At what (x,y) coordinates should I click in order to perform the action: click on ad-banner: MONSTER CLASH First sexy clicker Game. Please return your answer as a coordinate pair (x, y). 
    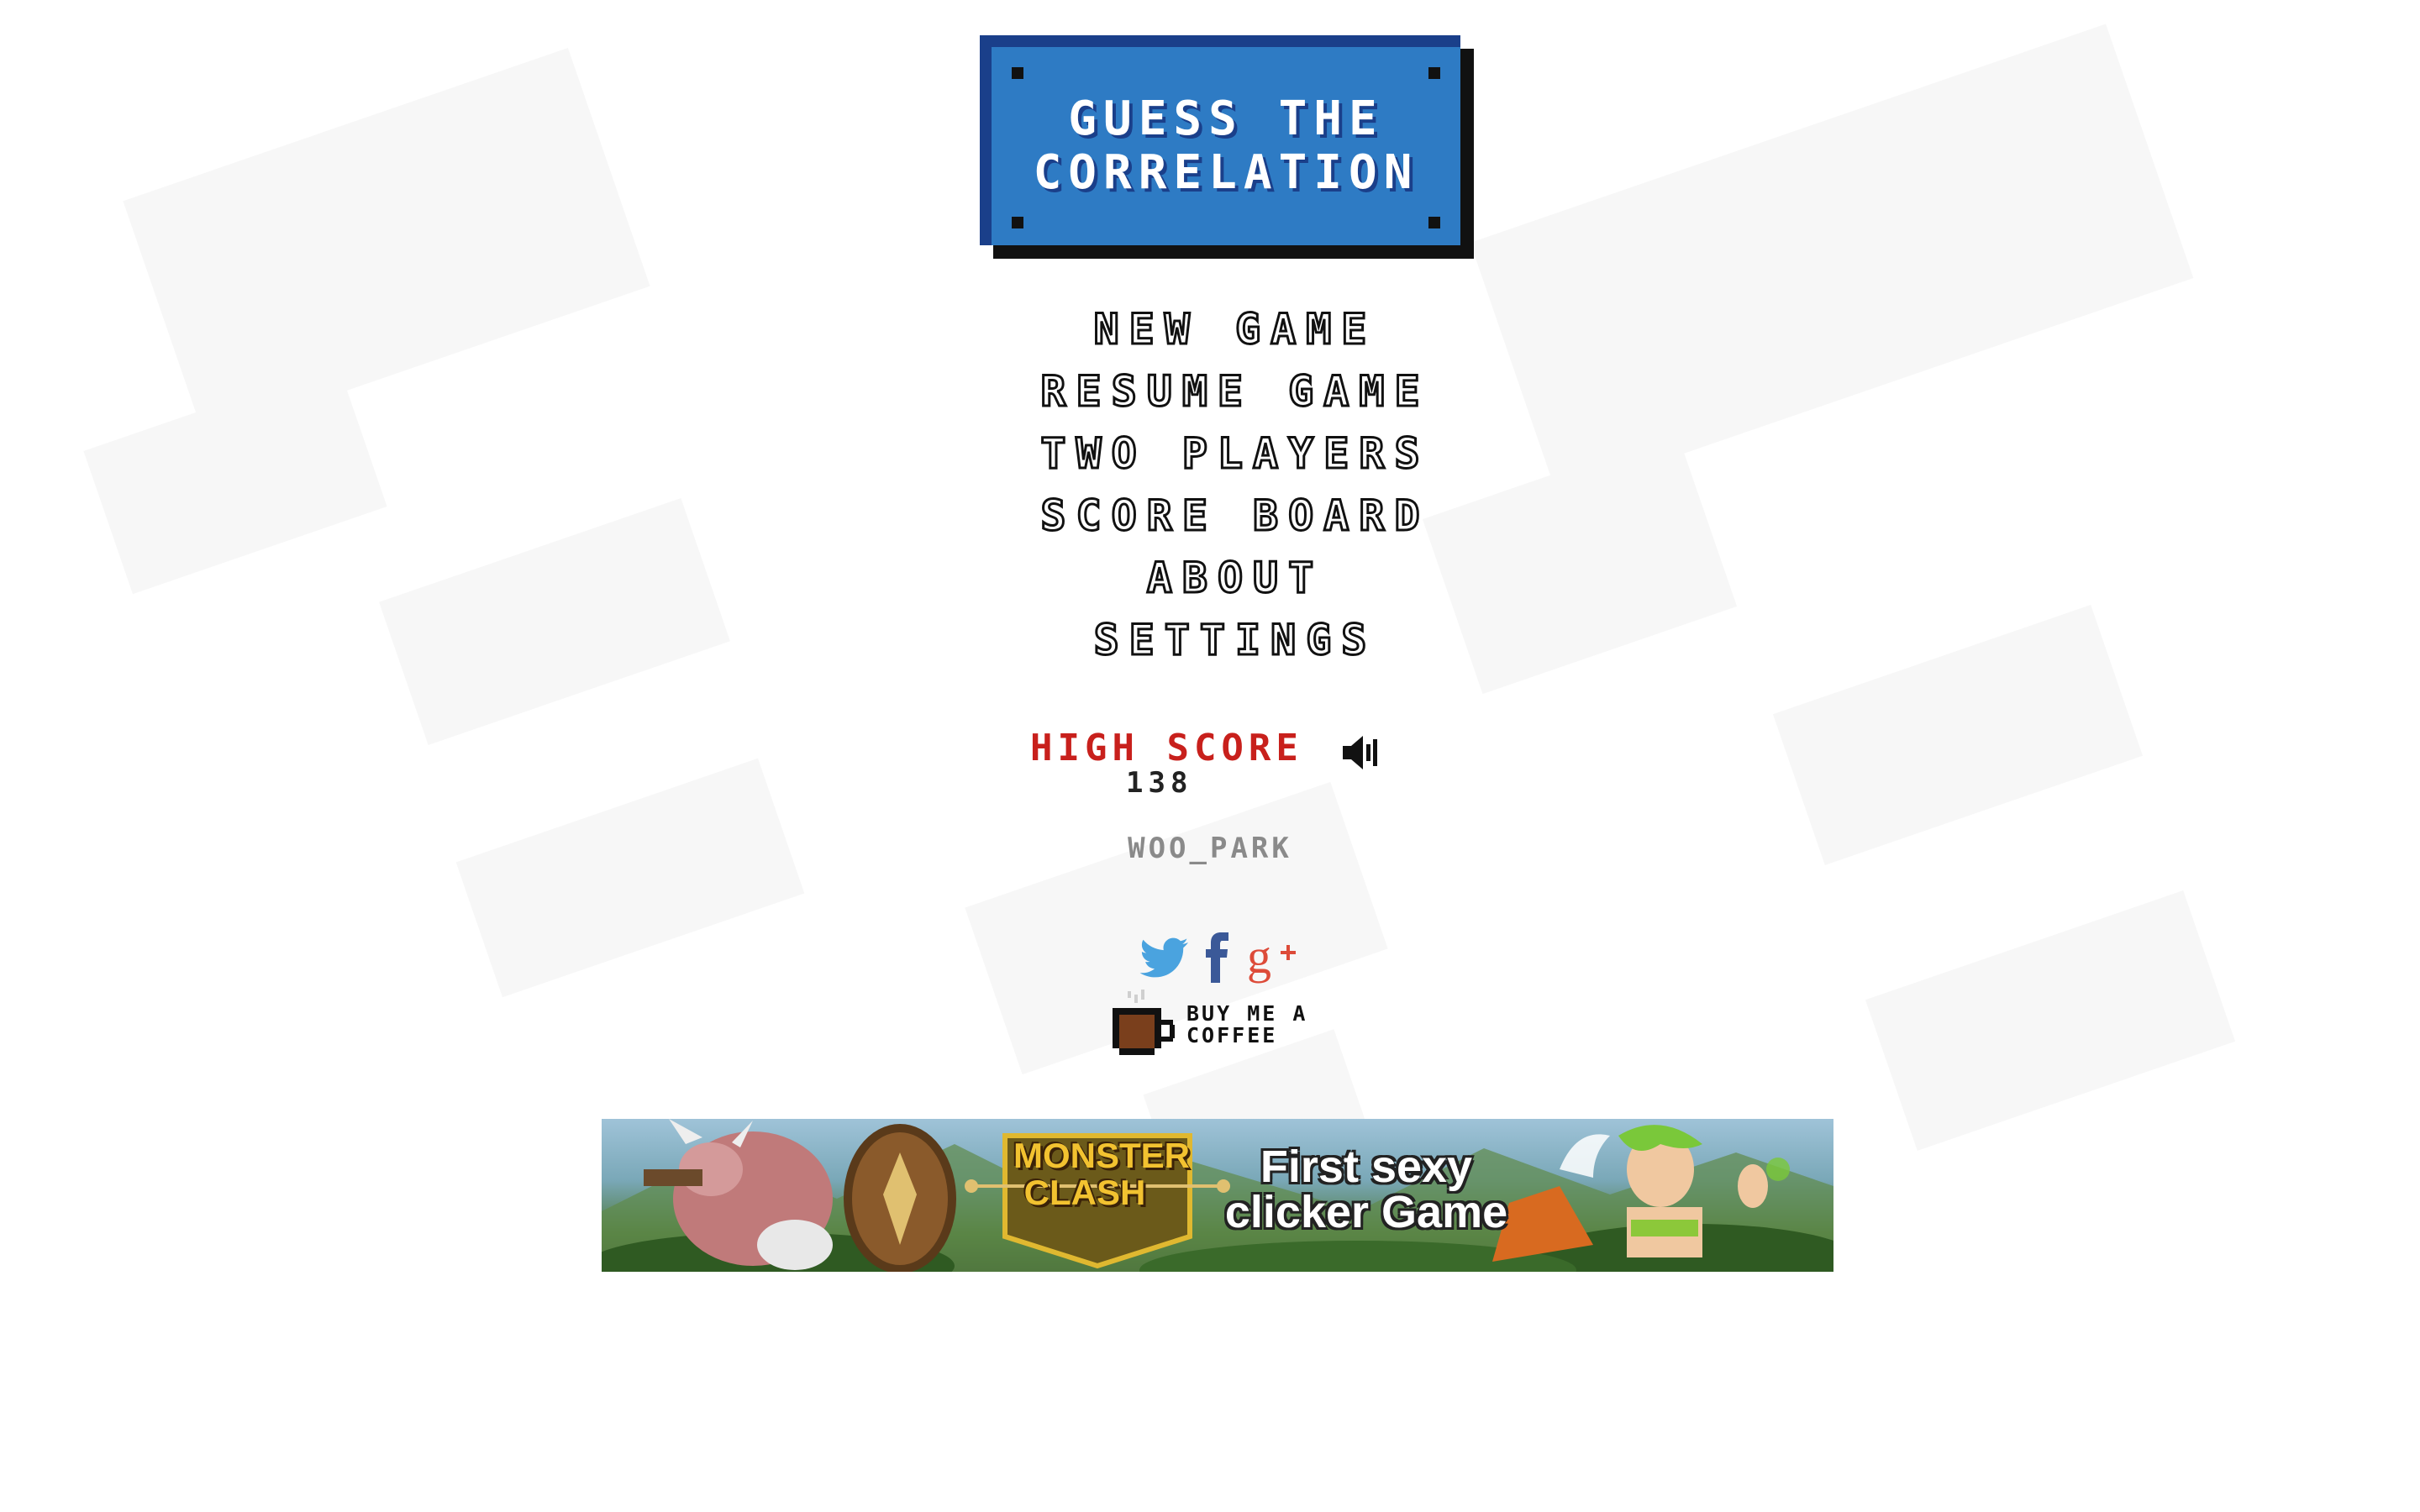
    Looking at the image, I should click on (1217, 1195).